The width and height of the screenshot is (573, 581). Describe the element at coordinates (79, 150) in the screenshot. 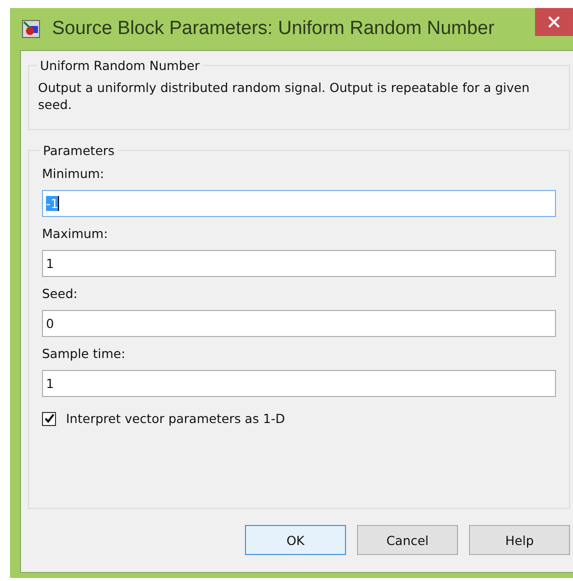

I see `group-title: Parameters` at that location.